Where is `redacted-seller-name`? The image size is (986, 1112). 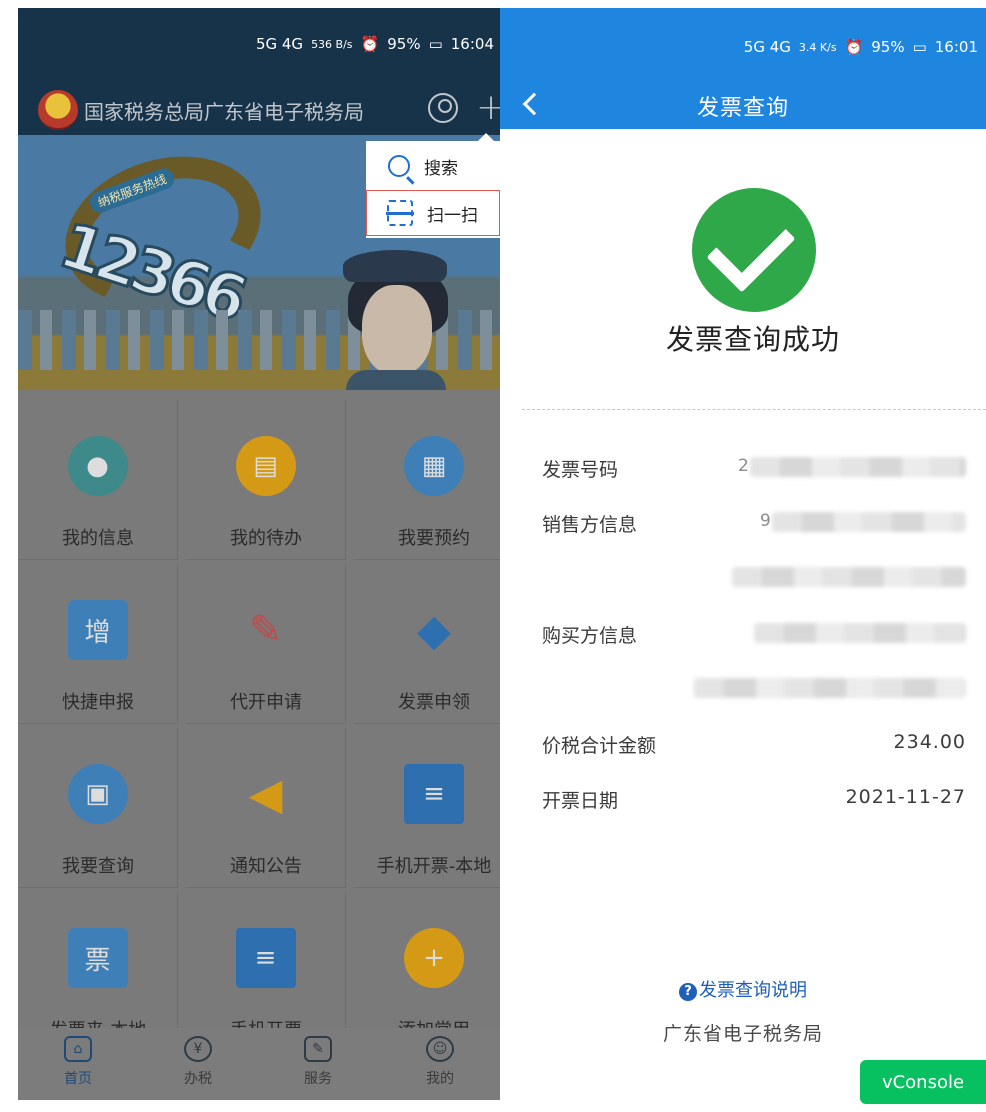 redacted-seller-name is located at coordinates (849, 577).